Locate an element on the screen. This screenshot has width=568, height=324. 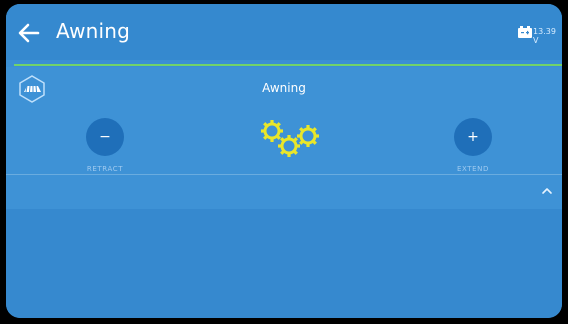
retract-button: − is located at coordinates (105, 137).